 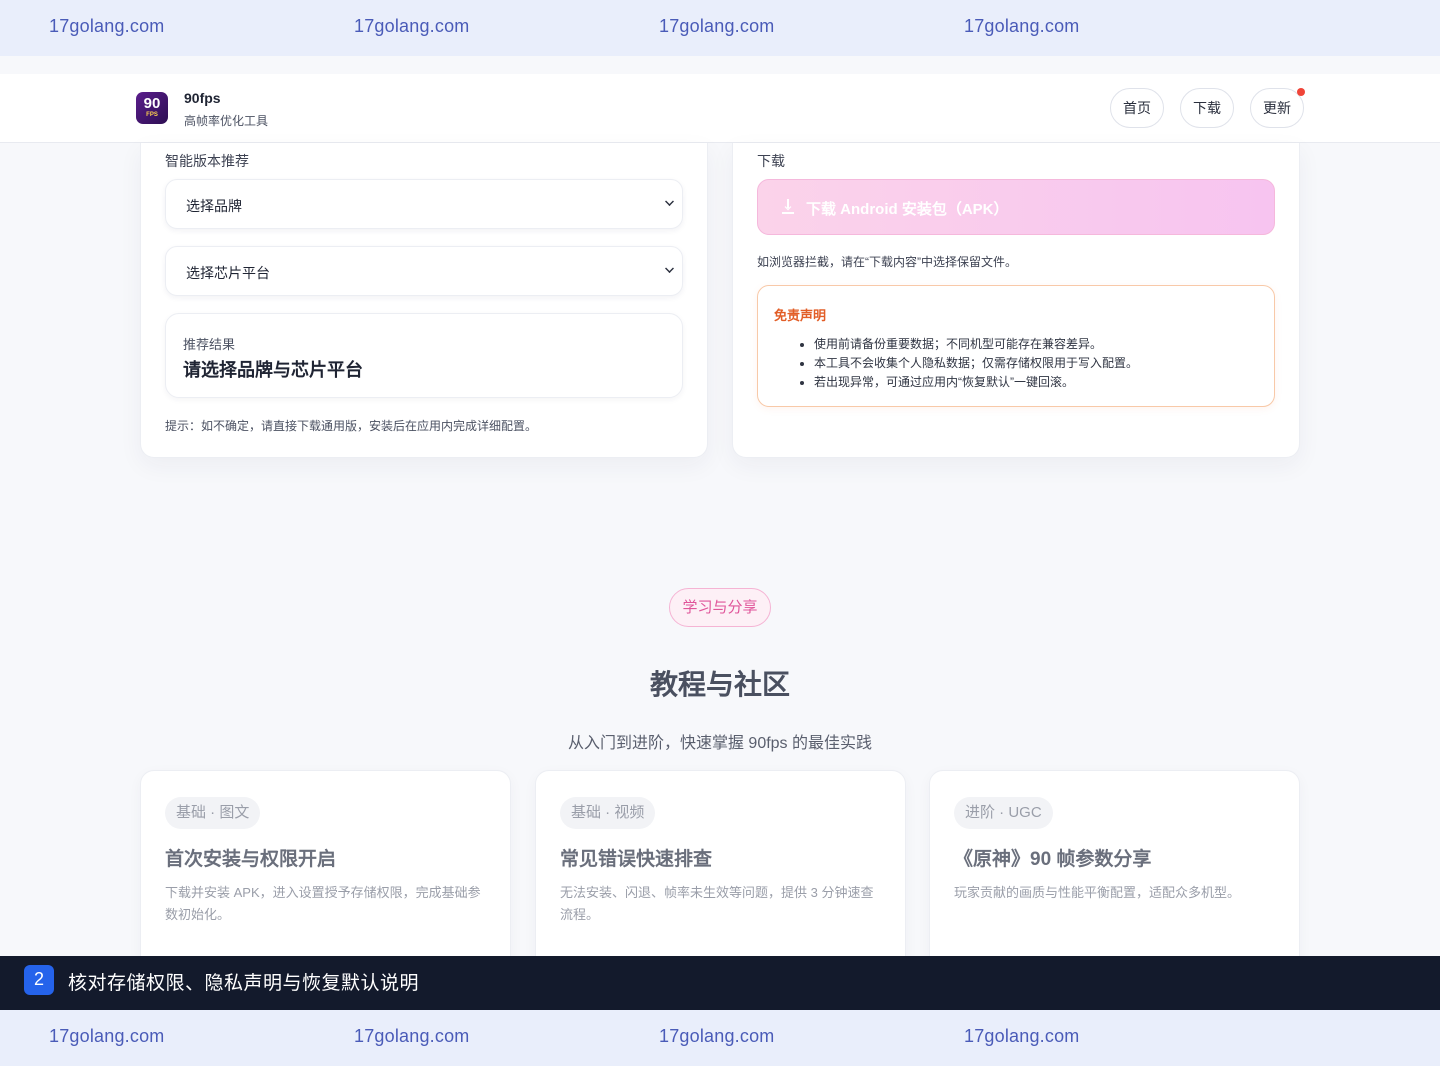 I want to click on tutorial-tag: 基础 · 图文, so click(x=213, y=813).